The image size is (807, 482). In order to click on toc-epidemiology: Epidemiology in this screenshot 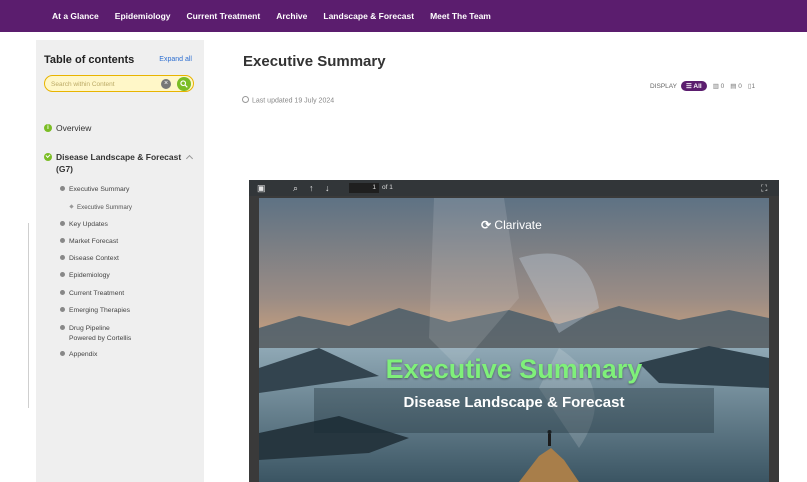, I will do `click(85, 275)`.